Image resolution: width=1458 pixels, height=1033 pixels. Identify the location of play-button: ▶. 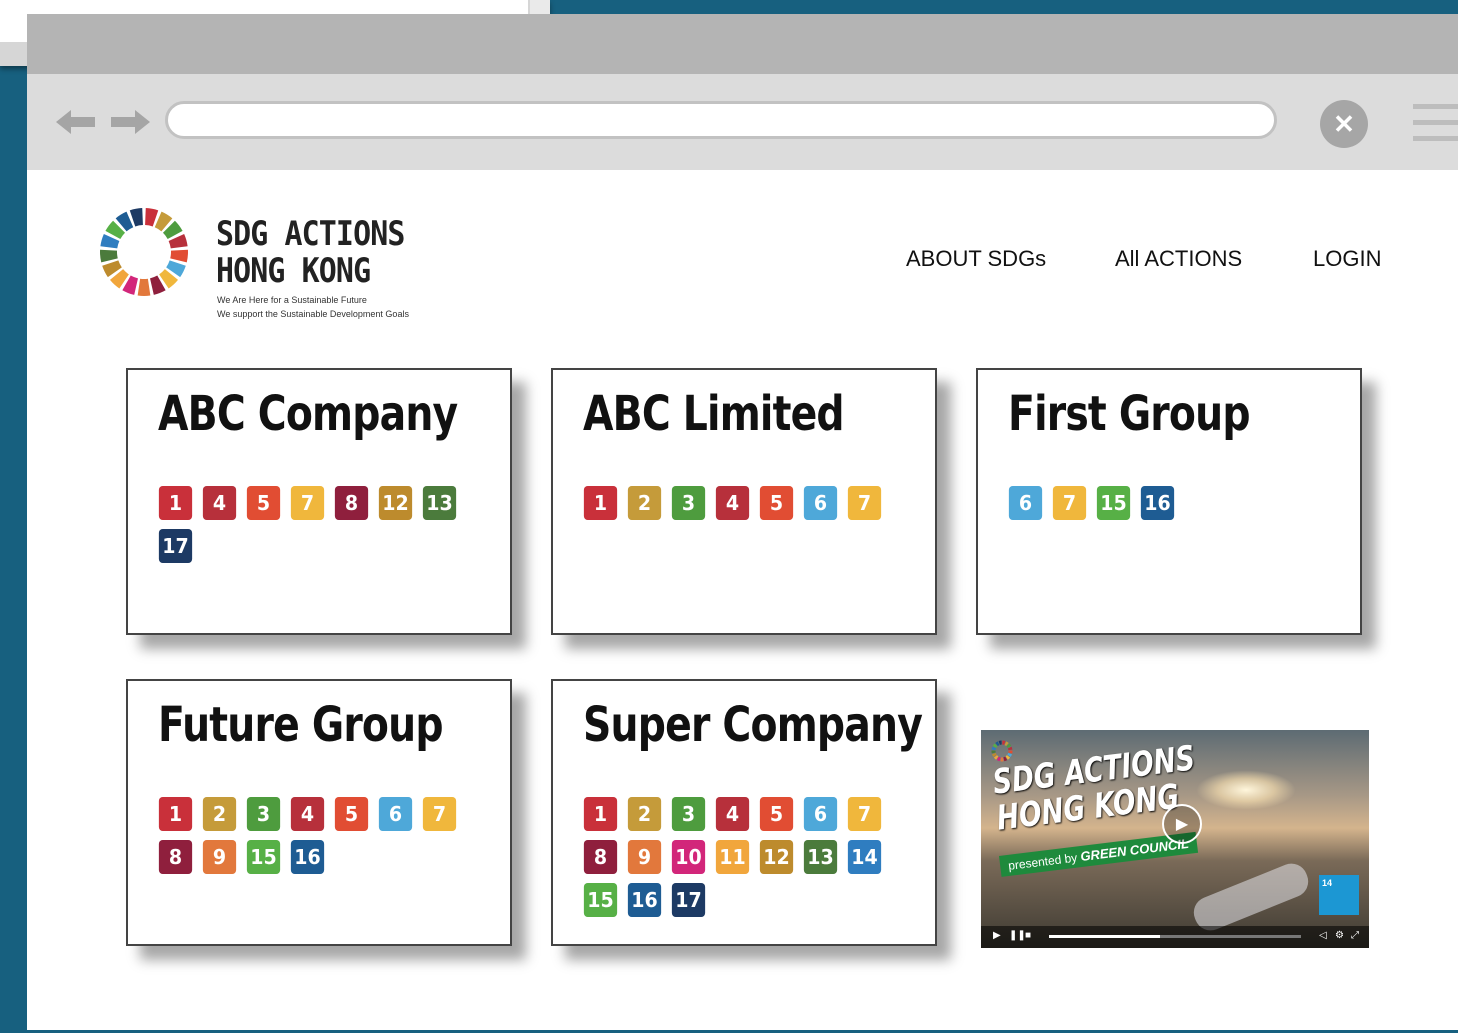
(1182, 824).